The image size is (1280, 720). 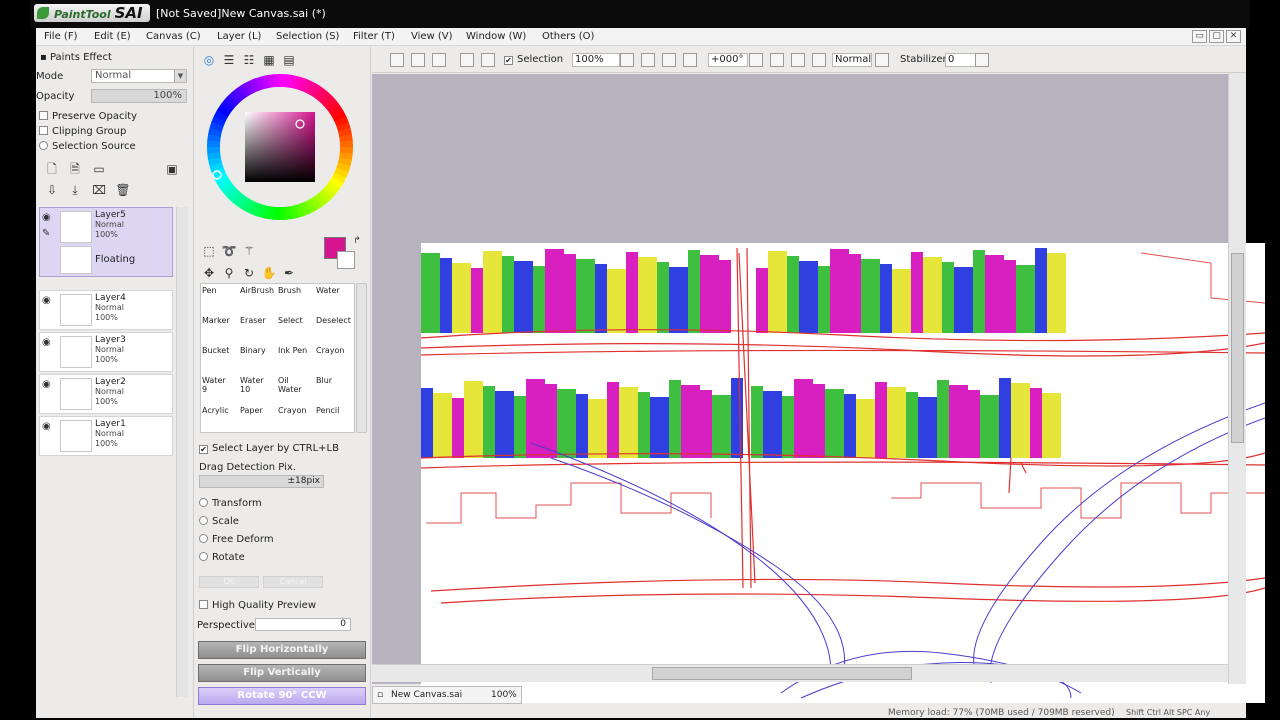 What do you see at coordinates (219, 521) in the screenshot?
I see `scale-radio: Scale` at bounding box center [219, 521].